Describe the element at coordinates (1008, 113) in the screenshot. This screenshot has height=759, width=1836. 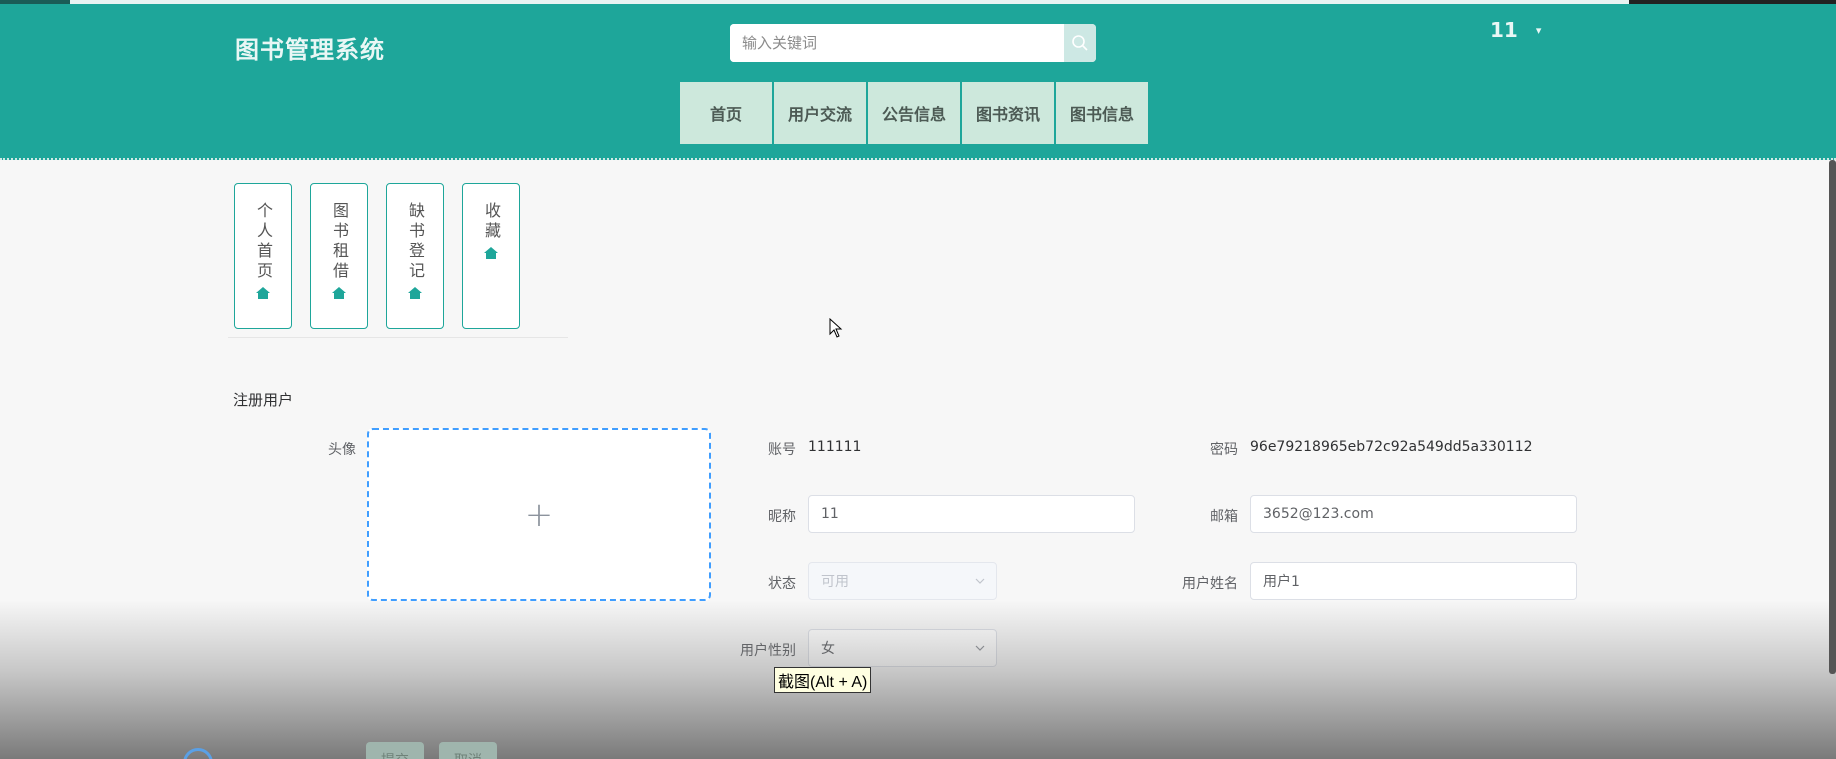
I see `nav-item-news: 图书资讯` at that location.